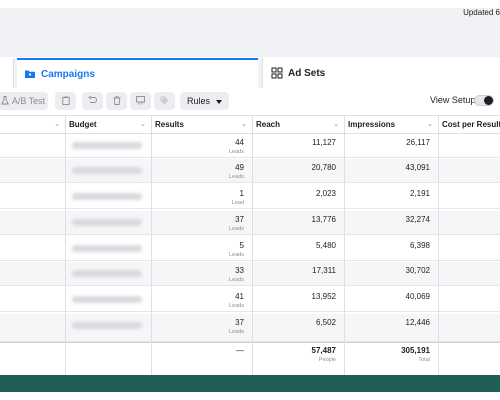 This screenshot has width=500, height=400. What do you see at coordinates (381, 73) in the screenshot?
I see `tab-ad-sets: Ad Sets` at bounding box center [381, 73].